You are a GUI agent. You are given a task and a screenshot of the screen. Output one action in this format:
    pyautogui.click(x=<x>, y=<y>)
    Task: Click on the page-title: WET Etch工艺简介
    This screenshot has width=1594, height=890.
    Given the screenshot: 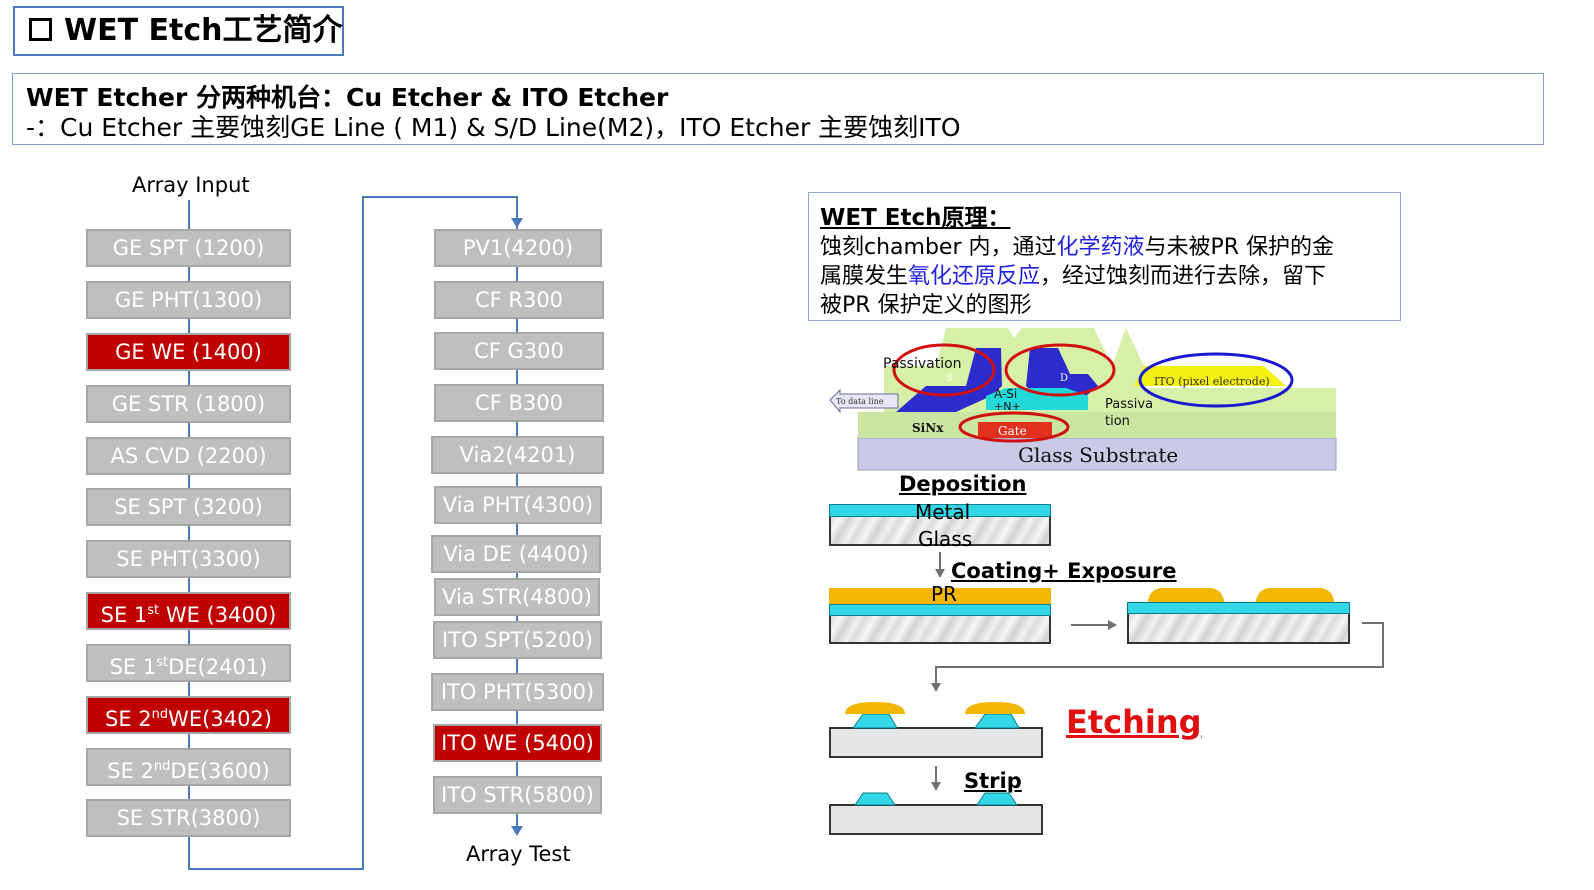 What is the action you would take?
    pyautogui.click(x=178, y=31)
    